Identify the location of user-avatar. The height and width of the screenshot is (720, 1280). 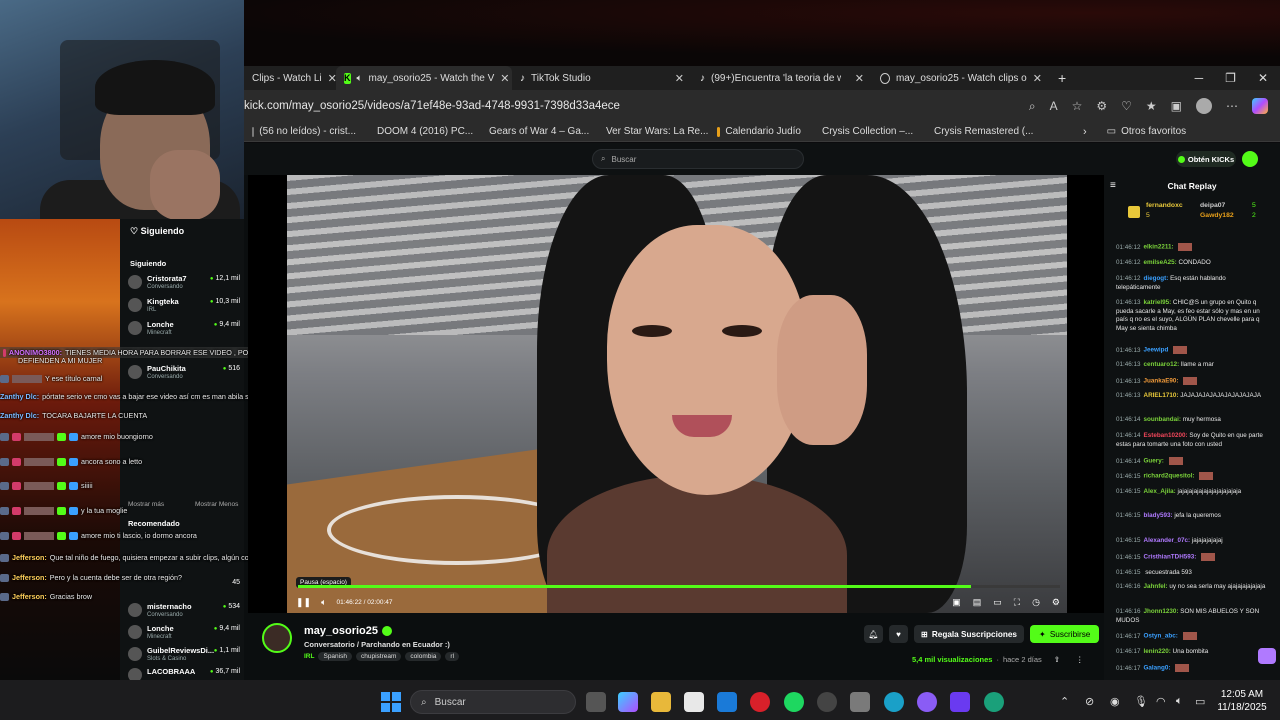
(1250, 159).